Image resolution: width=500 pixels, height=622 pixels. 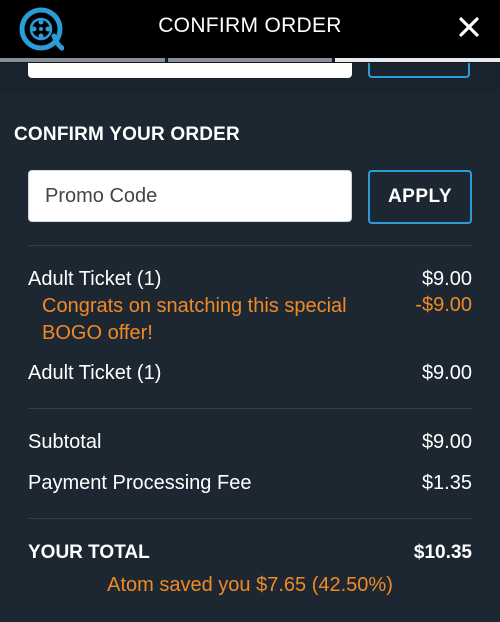 I want to click on apply-button: APPLY, so click(x=420, y=197).